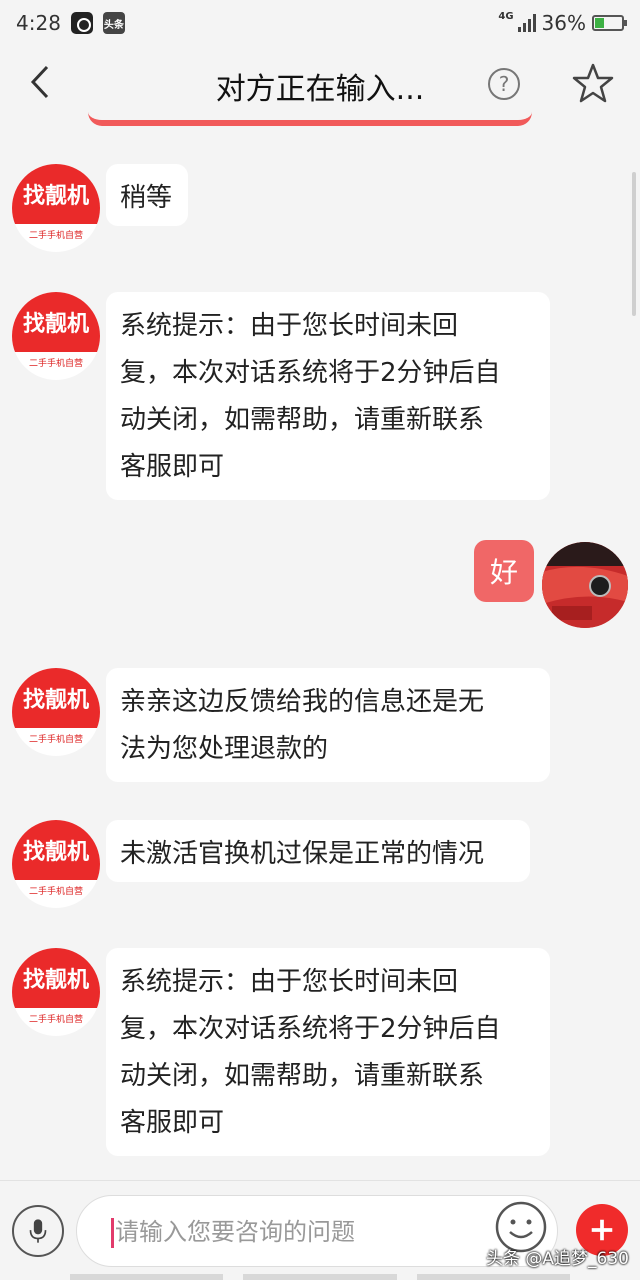  I want to click on message-item: 找靓机 二手手机自营 未激活官换机过保是正常的情况, so click(320, 864).